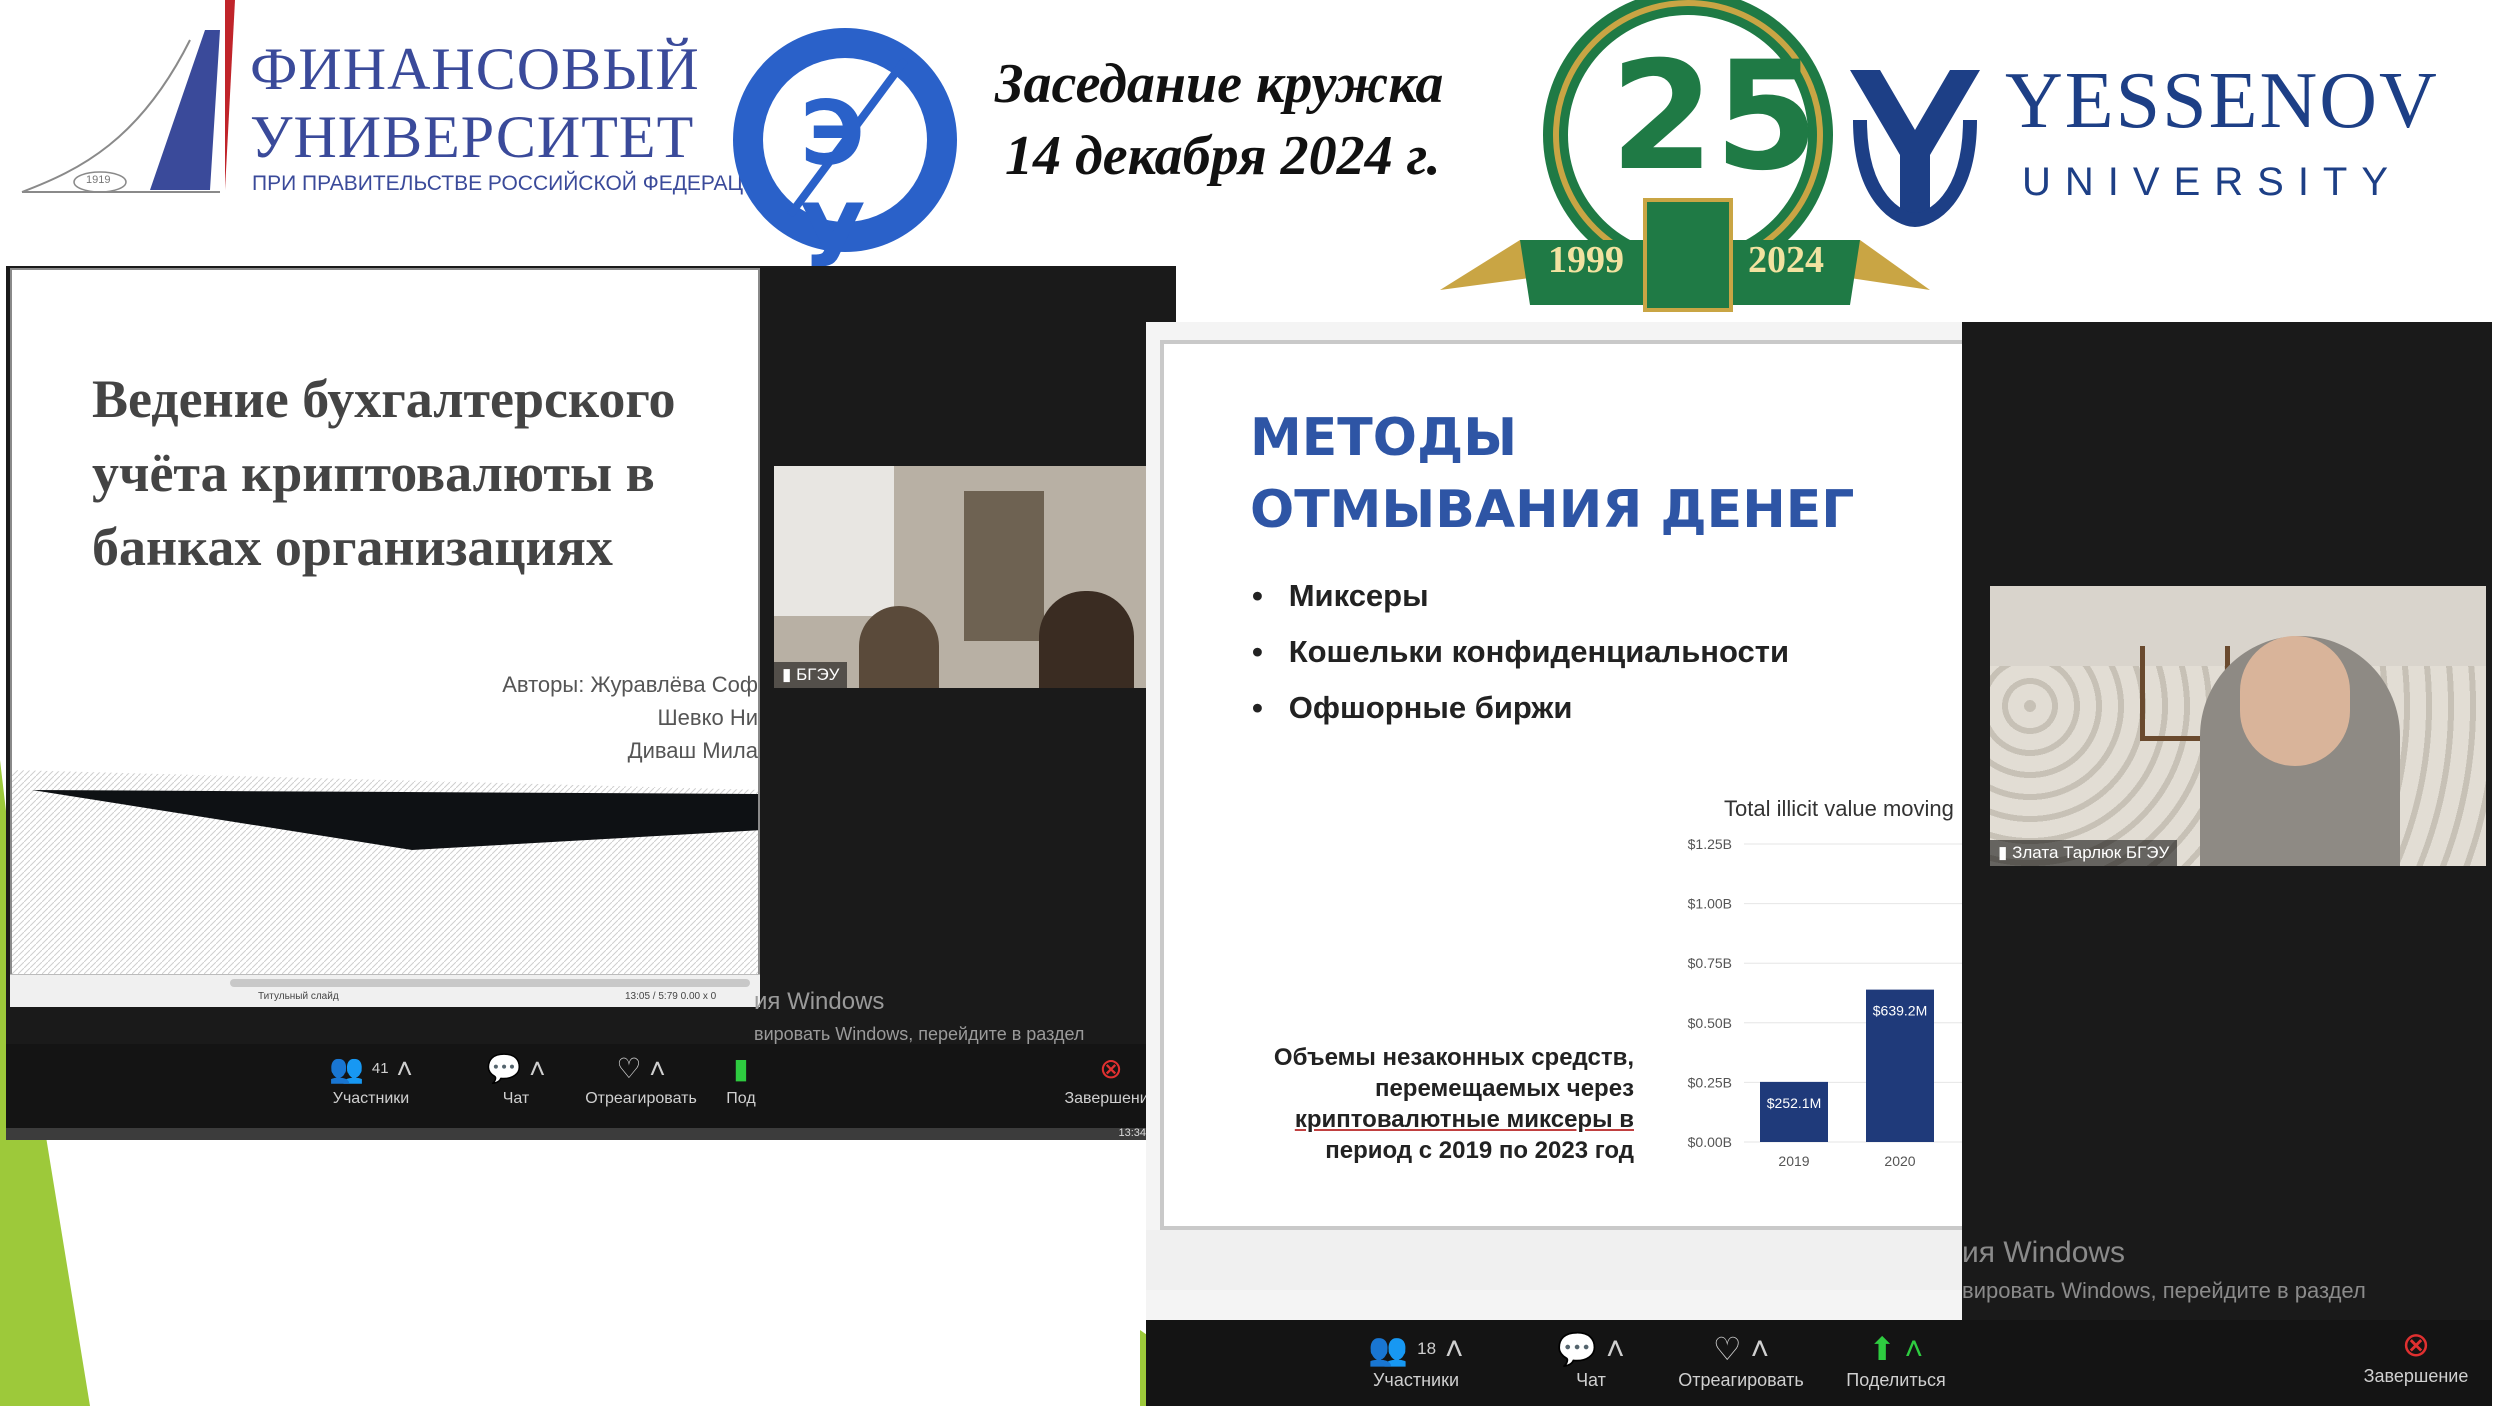 Image resolution: width=2500 pixels, height=1406 pixels. What do you see at coordinates (1786, 260) in the screenshot?
I see `anniversary-end-year: 2024` at bounding box center [1786, 260].